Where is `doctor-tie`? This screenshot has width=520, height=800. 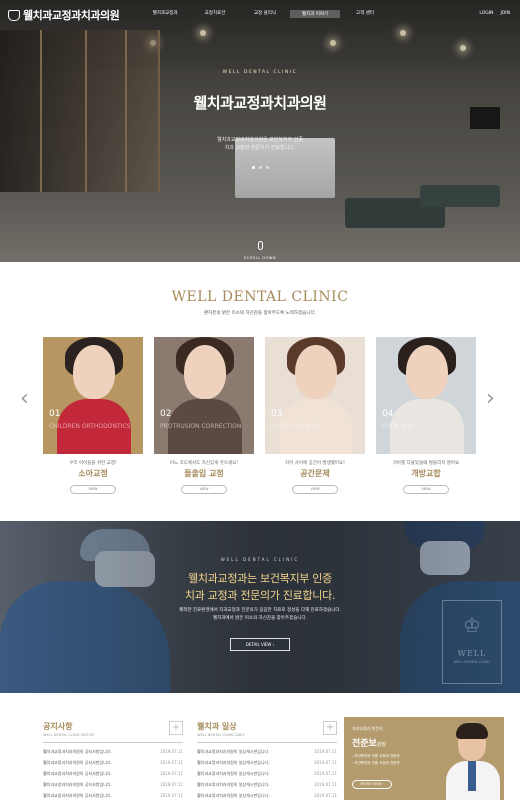 doctor-tie is located at coordinates (472, 776).